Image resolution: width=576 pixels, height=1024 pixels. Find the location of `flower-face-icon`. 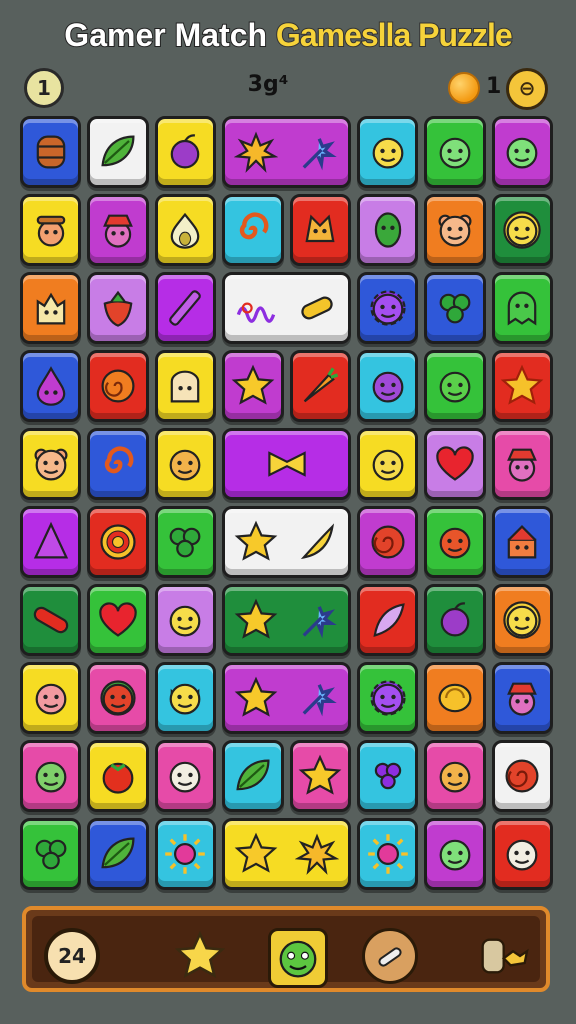

flower-face-icon is located at coordinates (522, 230).